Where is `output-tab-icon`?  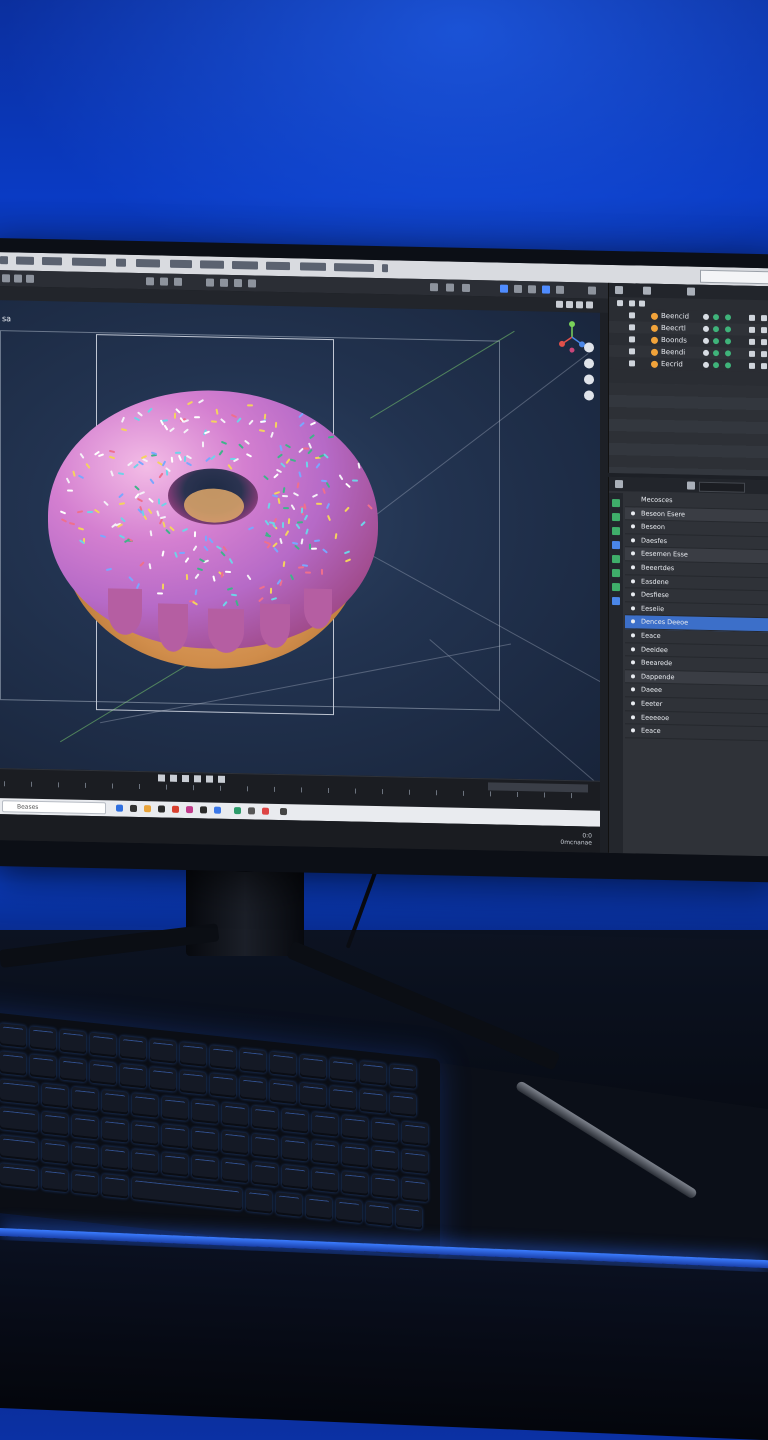
output-tab-icon is located at coordinates (616, 531).